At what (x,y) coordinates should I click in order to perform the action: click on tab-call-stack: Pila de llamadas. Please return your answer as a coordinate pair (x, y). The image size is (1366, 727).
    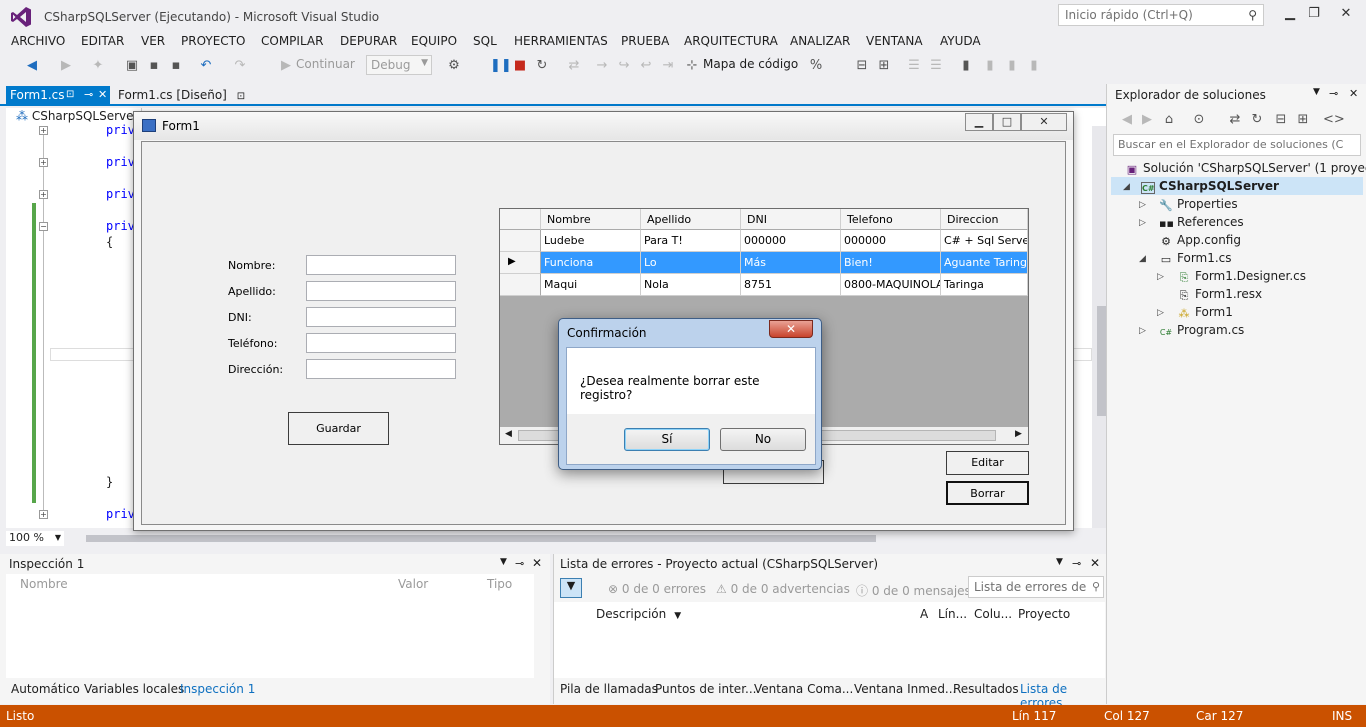
    Looking at the image, I should click on (609, 689).